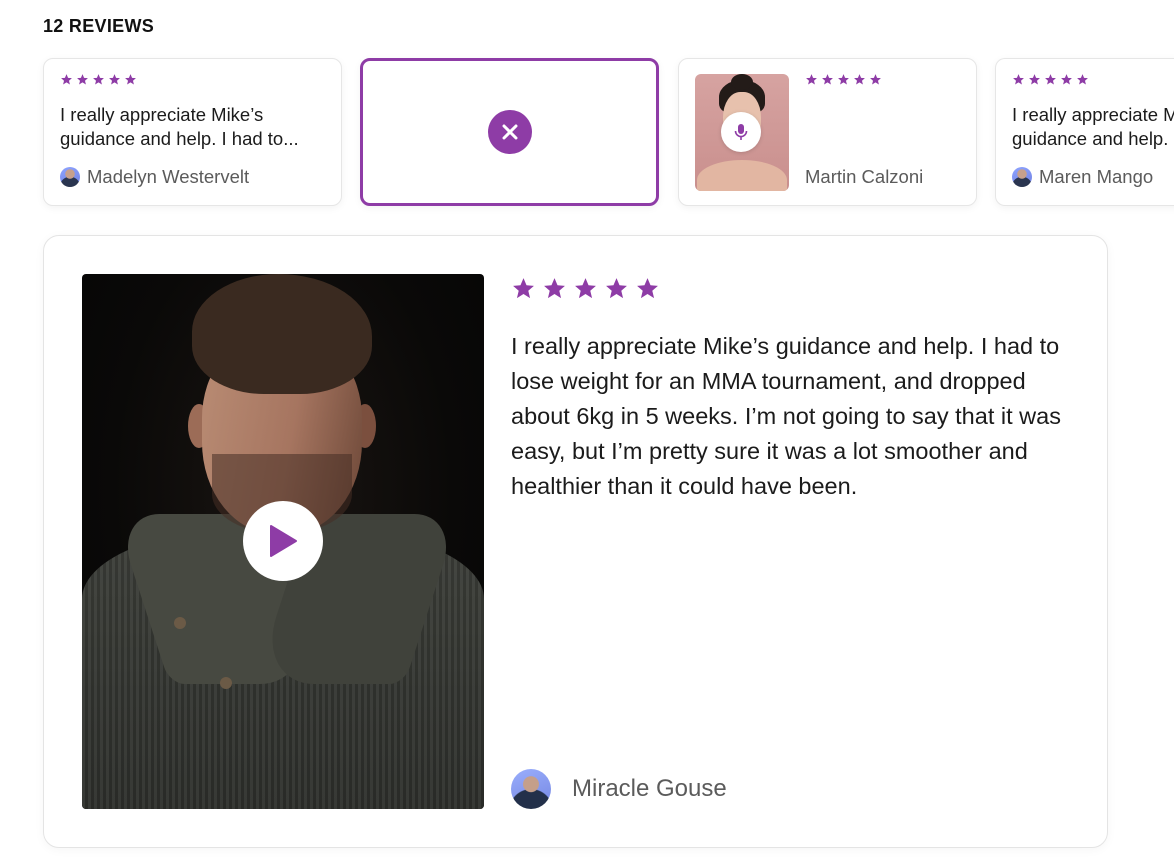 The image size is (1174, 864). I want to click on author-name: Martin Calzoni, so click(864, 176).